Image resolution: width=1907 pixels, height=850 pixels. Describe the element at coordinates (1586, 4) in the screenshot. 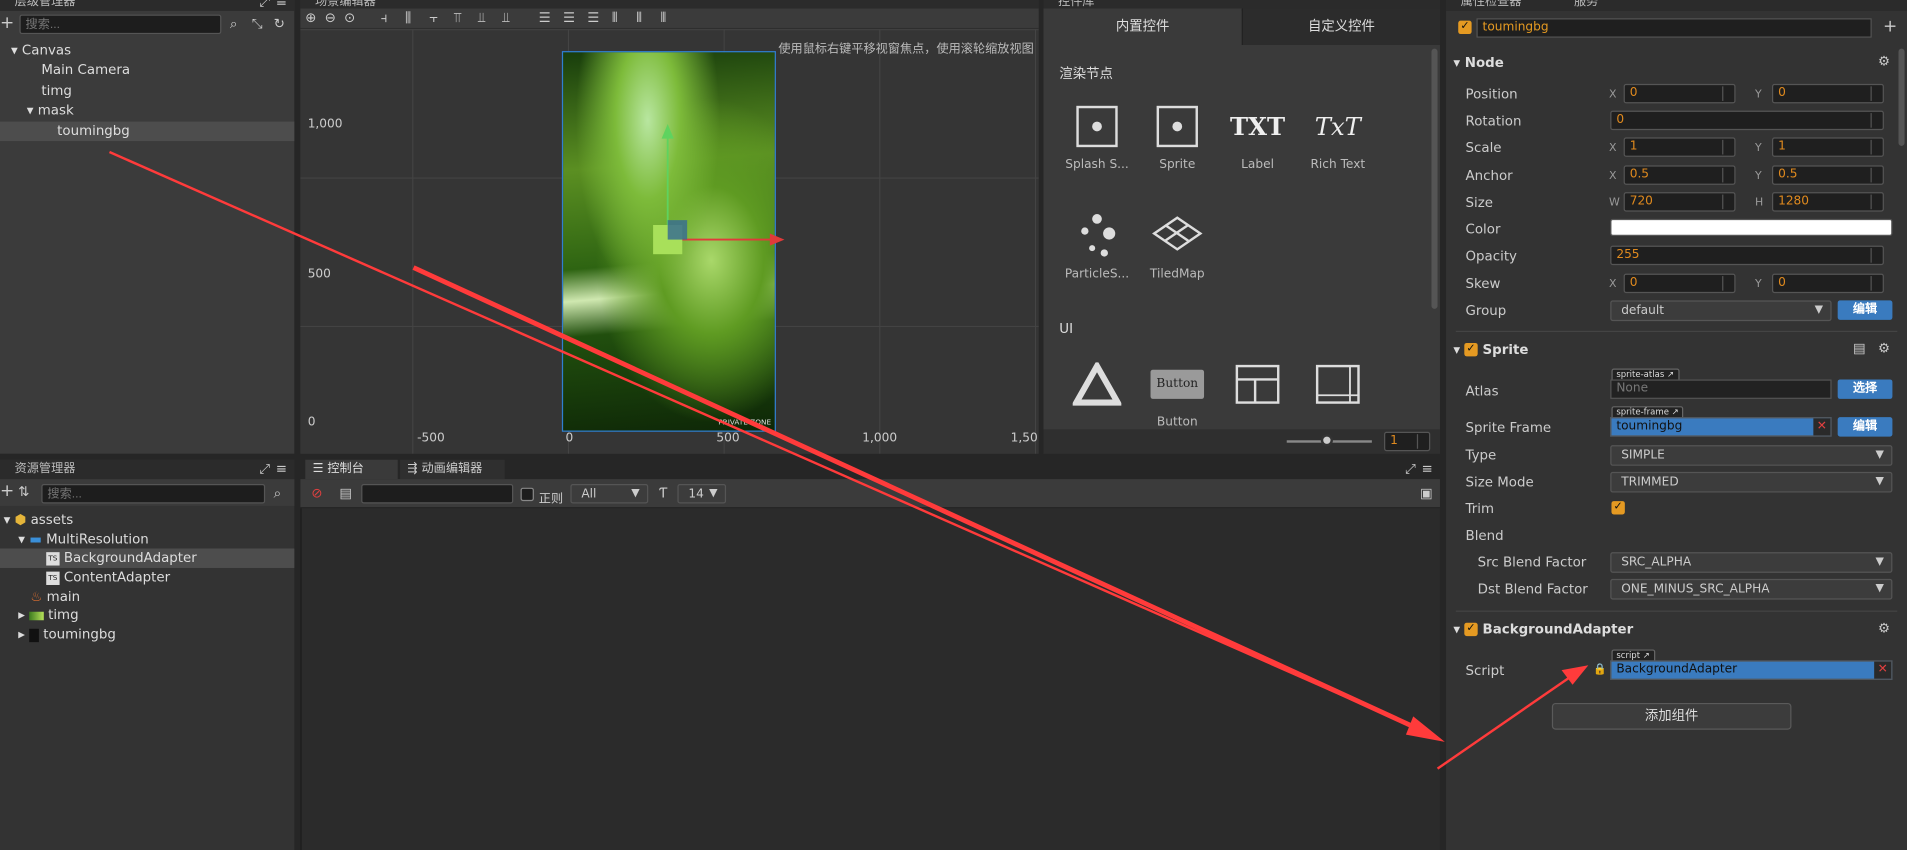

I see `services-tab: 服务` at that location.